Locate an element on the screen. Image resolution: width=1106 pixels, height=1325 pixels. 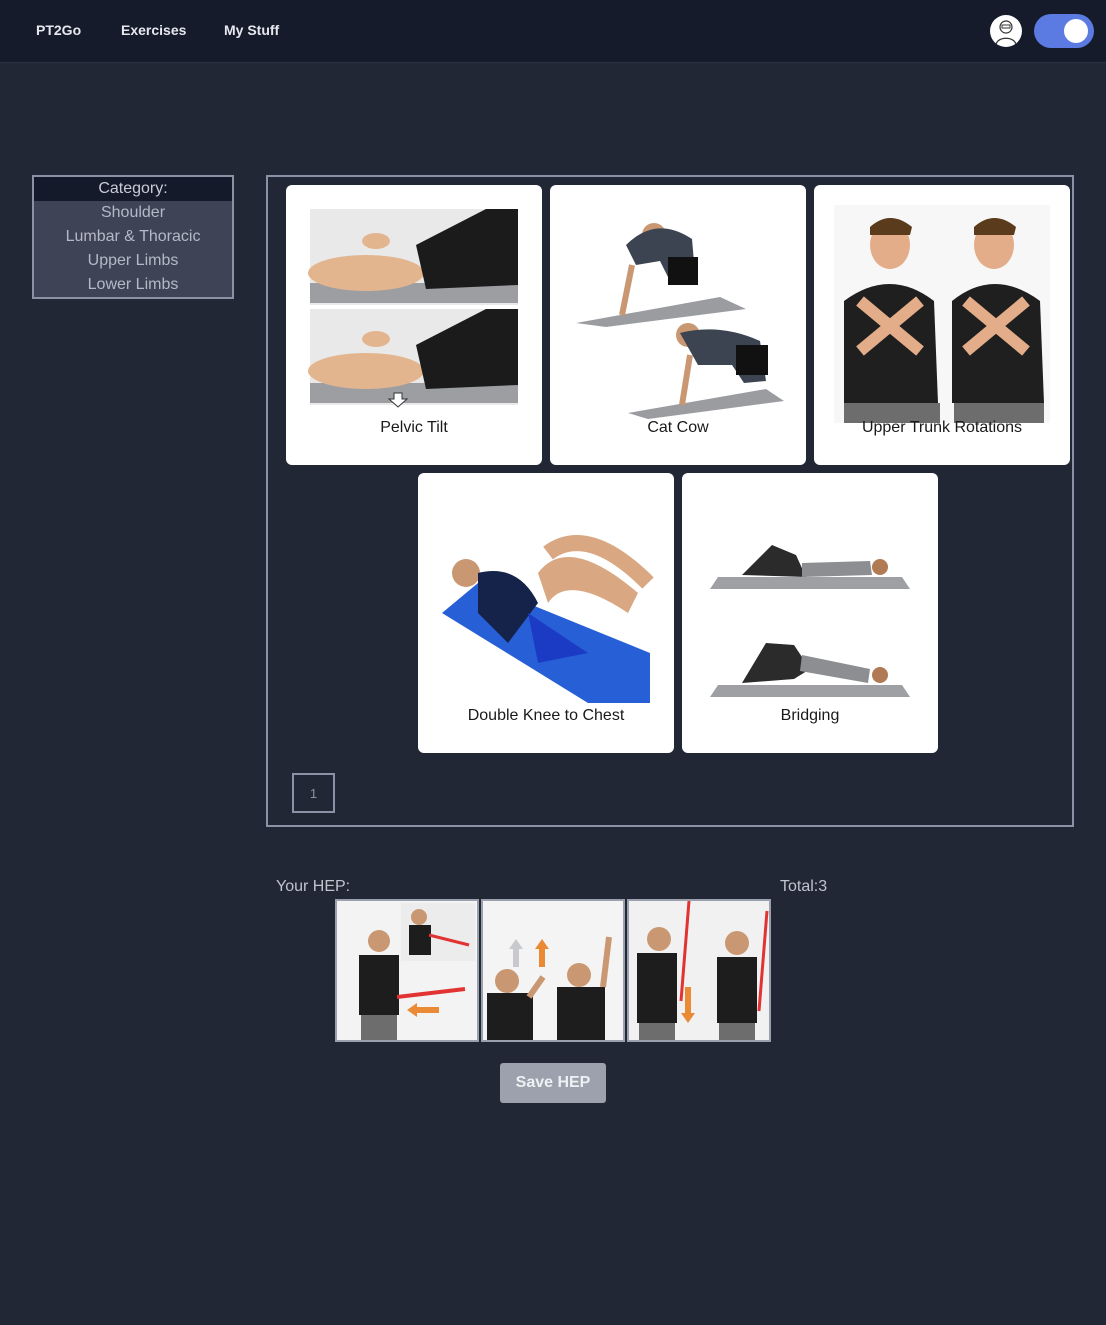
cat-cow-image is located at coordinates (680, 321).